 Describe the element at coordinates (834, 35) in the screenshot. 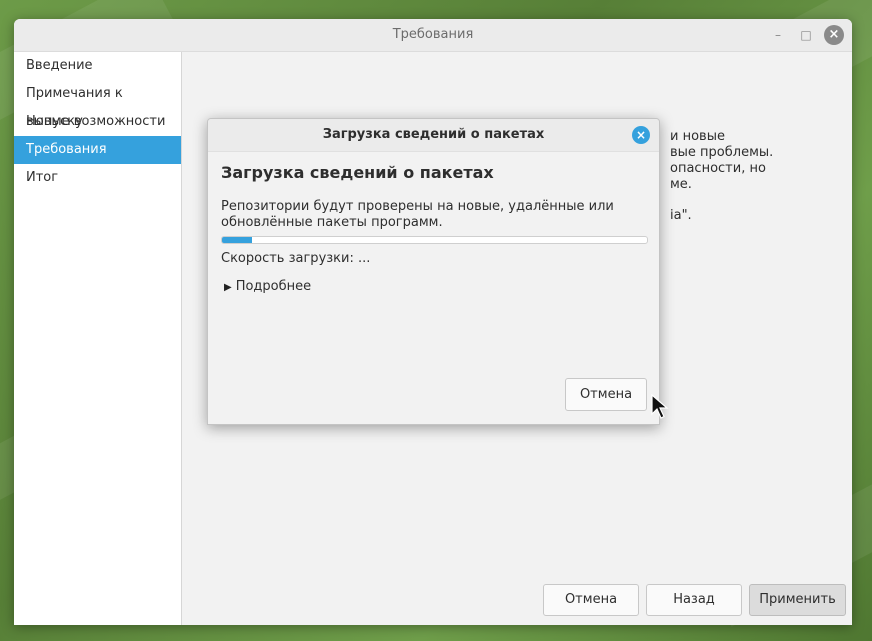

I see `close-icon: ×` at that location.